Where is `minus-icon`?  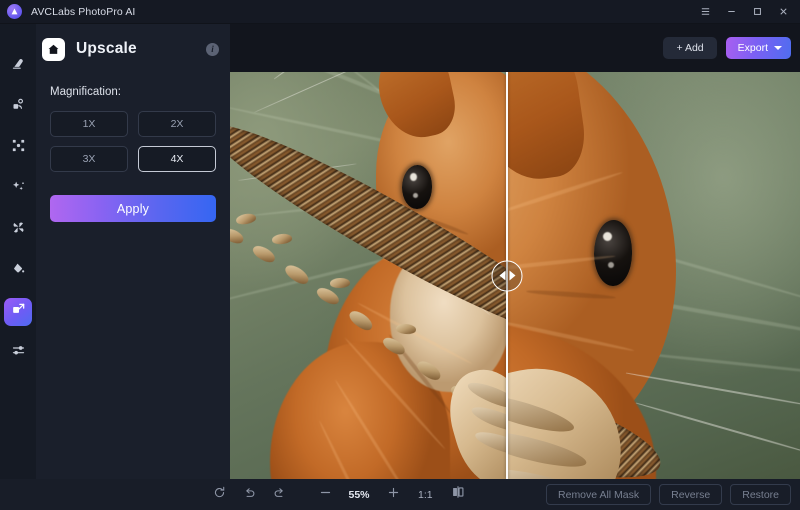 minus-icon is located at coordinates (325, 495).